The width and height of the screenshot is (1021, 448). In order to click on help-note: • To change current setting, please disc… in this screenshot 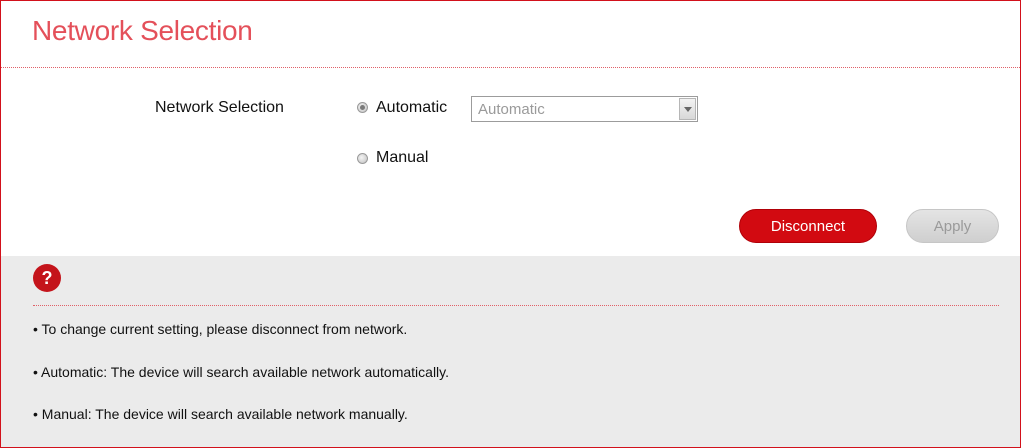, I will do `click(220, 329)`.